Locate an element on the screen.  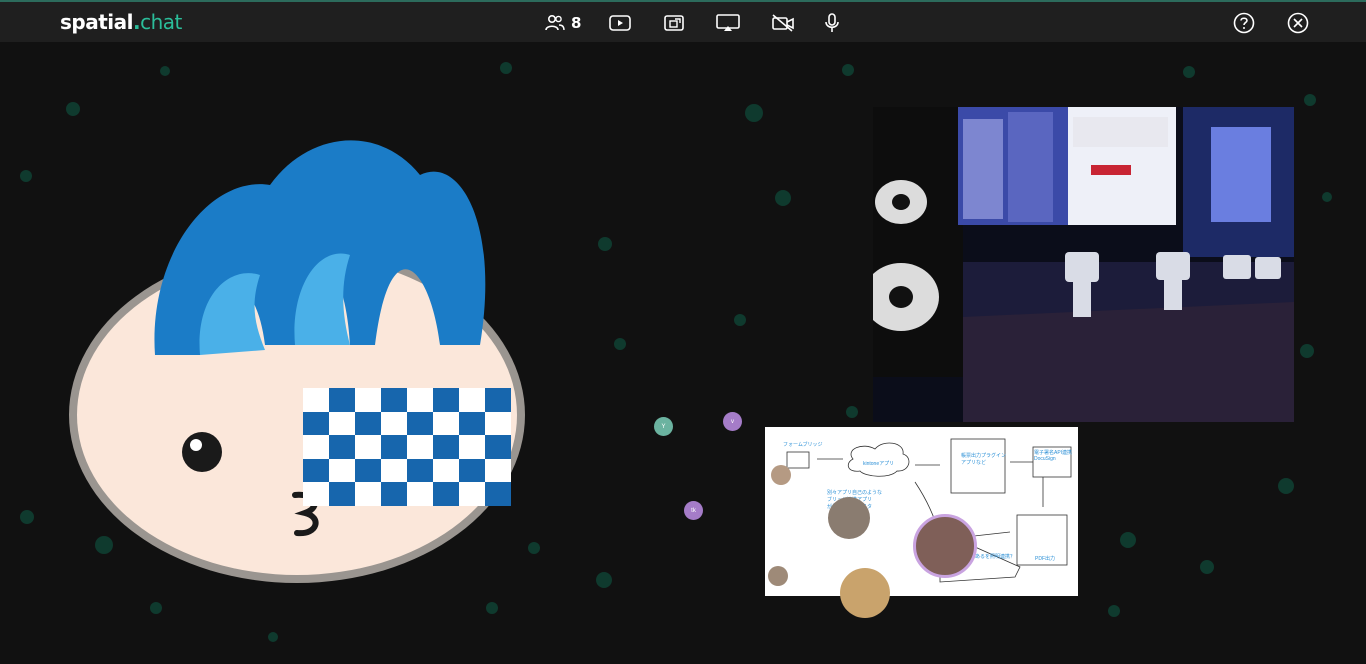
youtube-share-icon is located at coordinates (620, 23).